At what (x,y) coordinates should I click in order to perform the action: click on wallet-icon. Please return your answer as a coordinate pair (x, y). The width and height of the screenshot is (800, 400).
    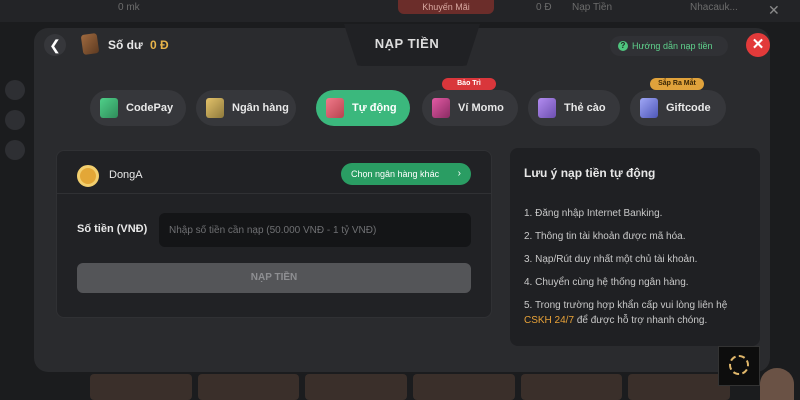
    Looking at the image, I should click on (90, 44).